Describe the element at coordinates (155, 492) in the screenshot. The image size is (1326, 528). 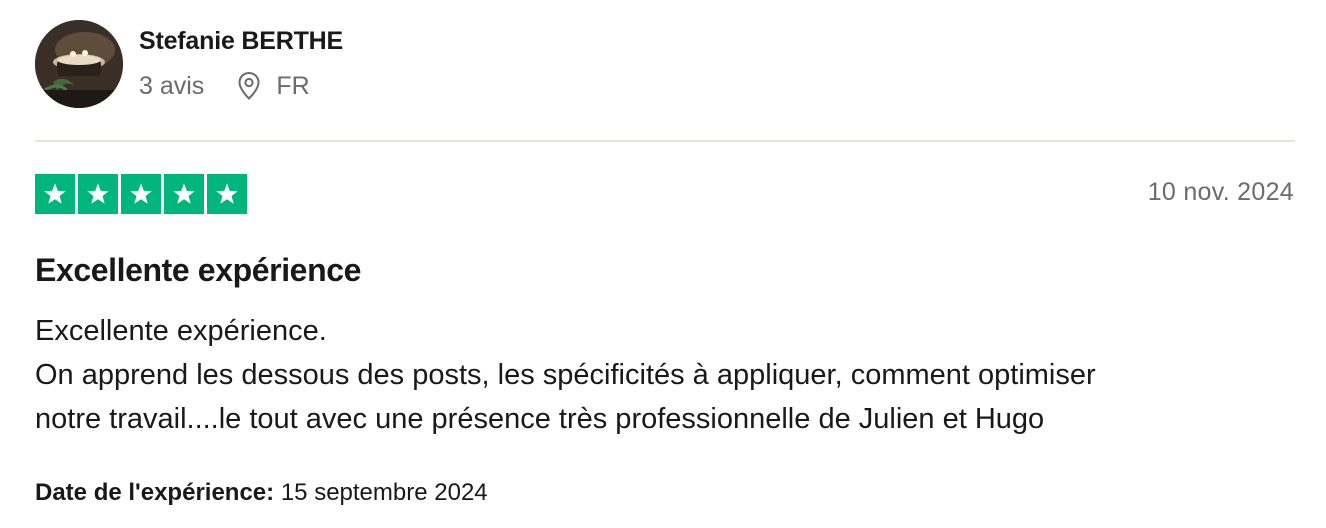
I see `experience-date-label: Date de l'expérience:` at that location.